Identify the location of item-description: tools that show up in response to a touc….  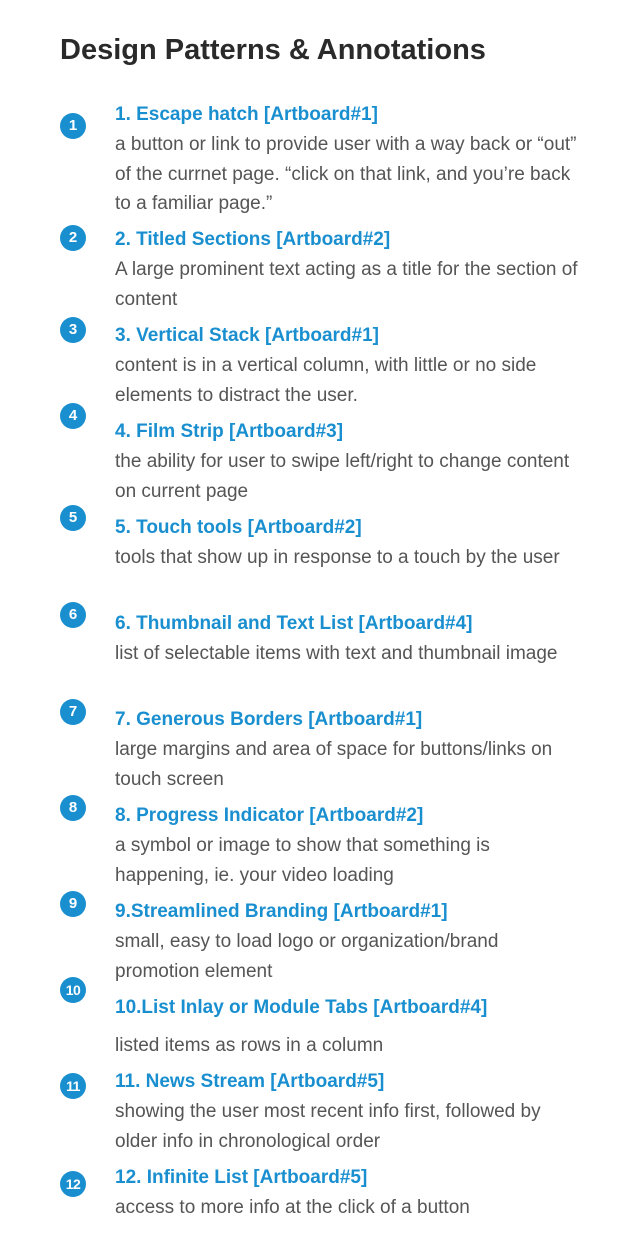
(337, 557).